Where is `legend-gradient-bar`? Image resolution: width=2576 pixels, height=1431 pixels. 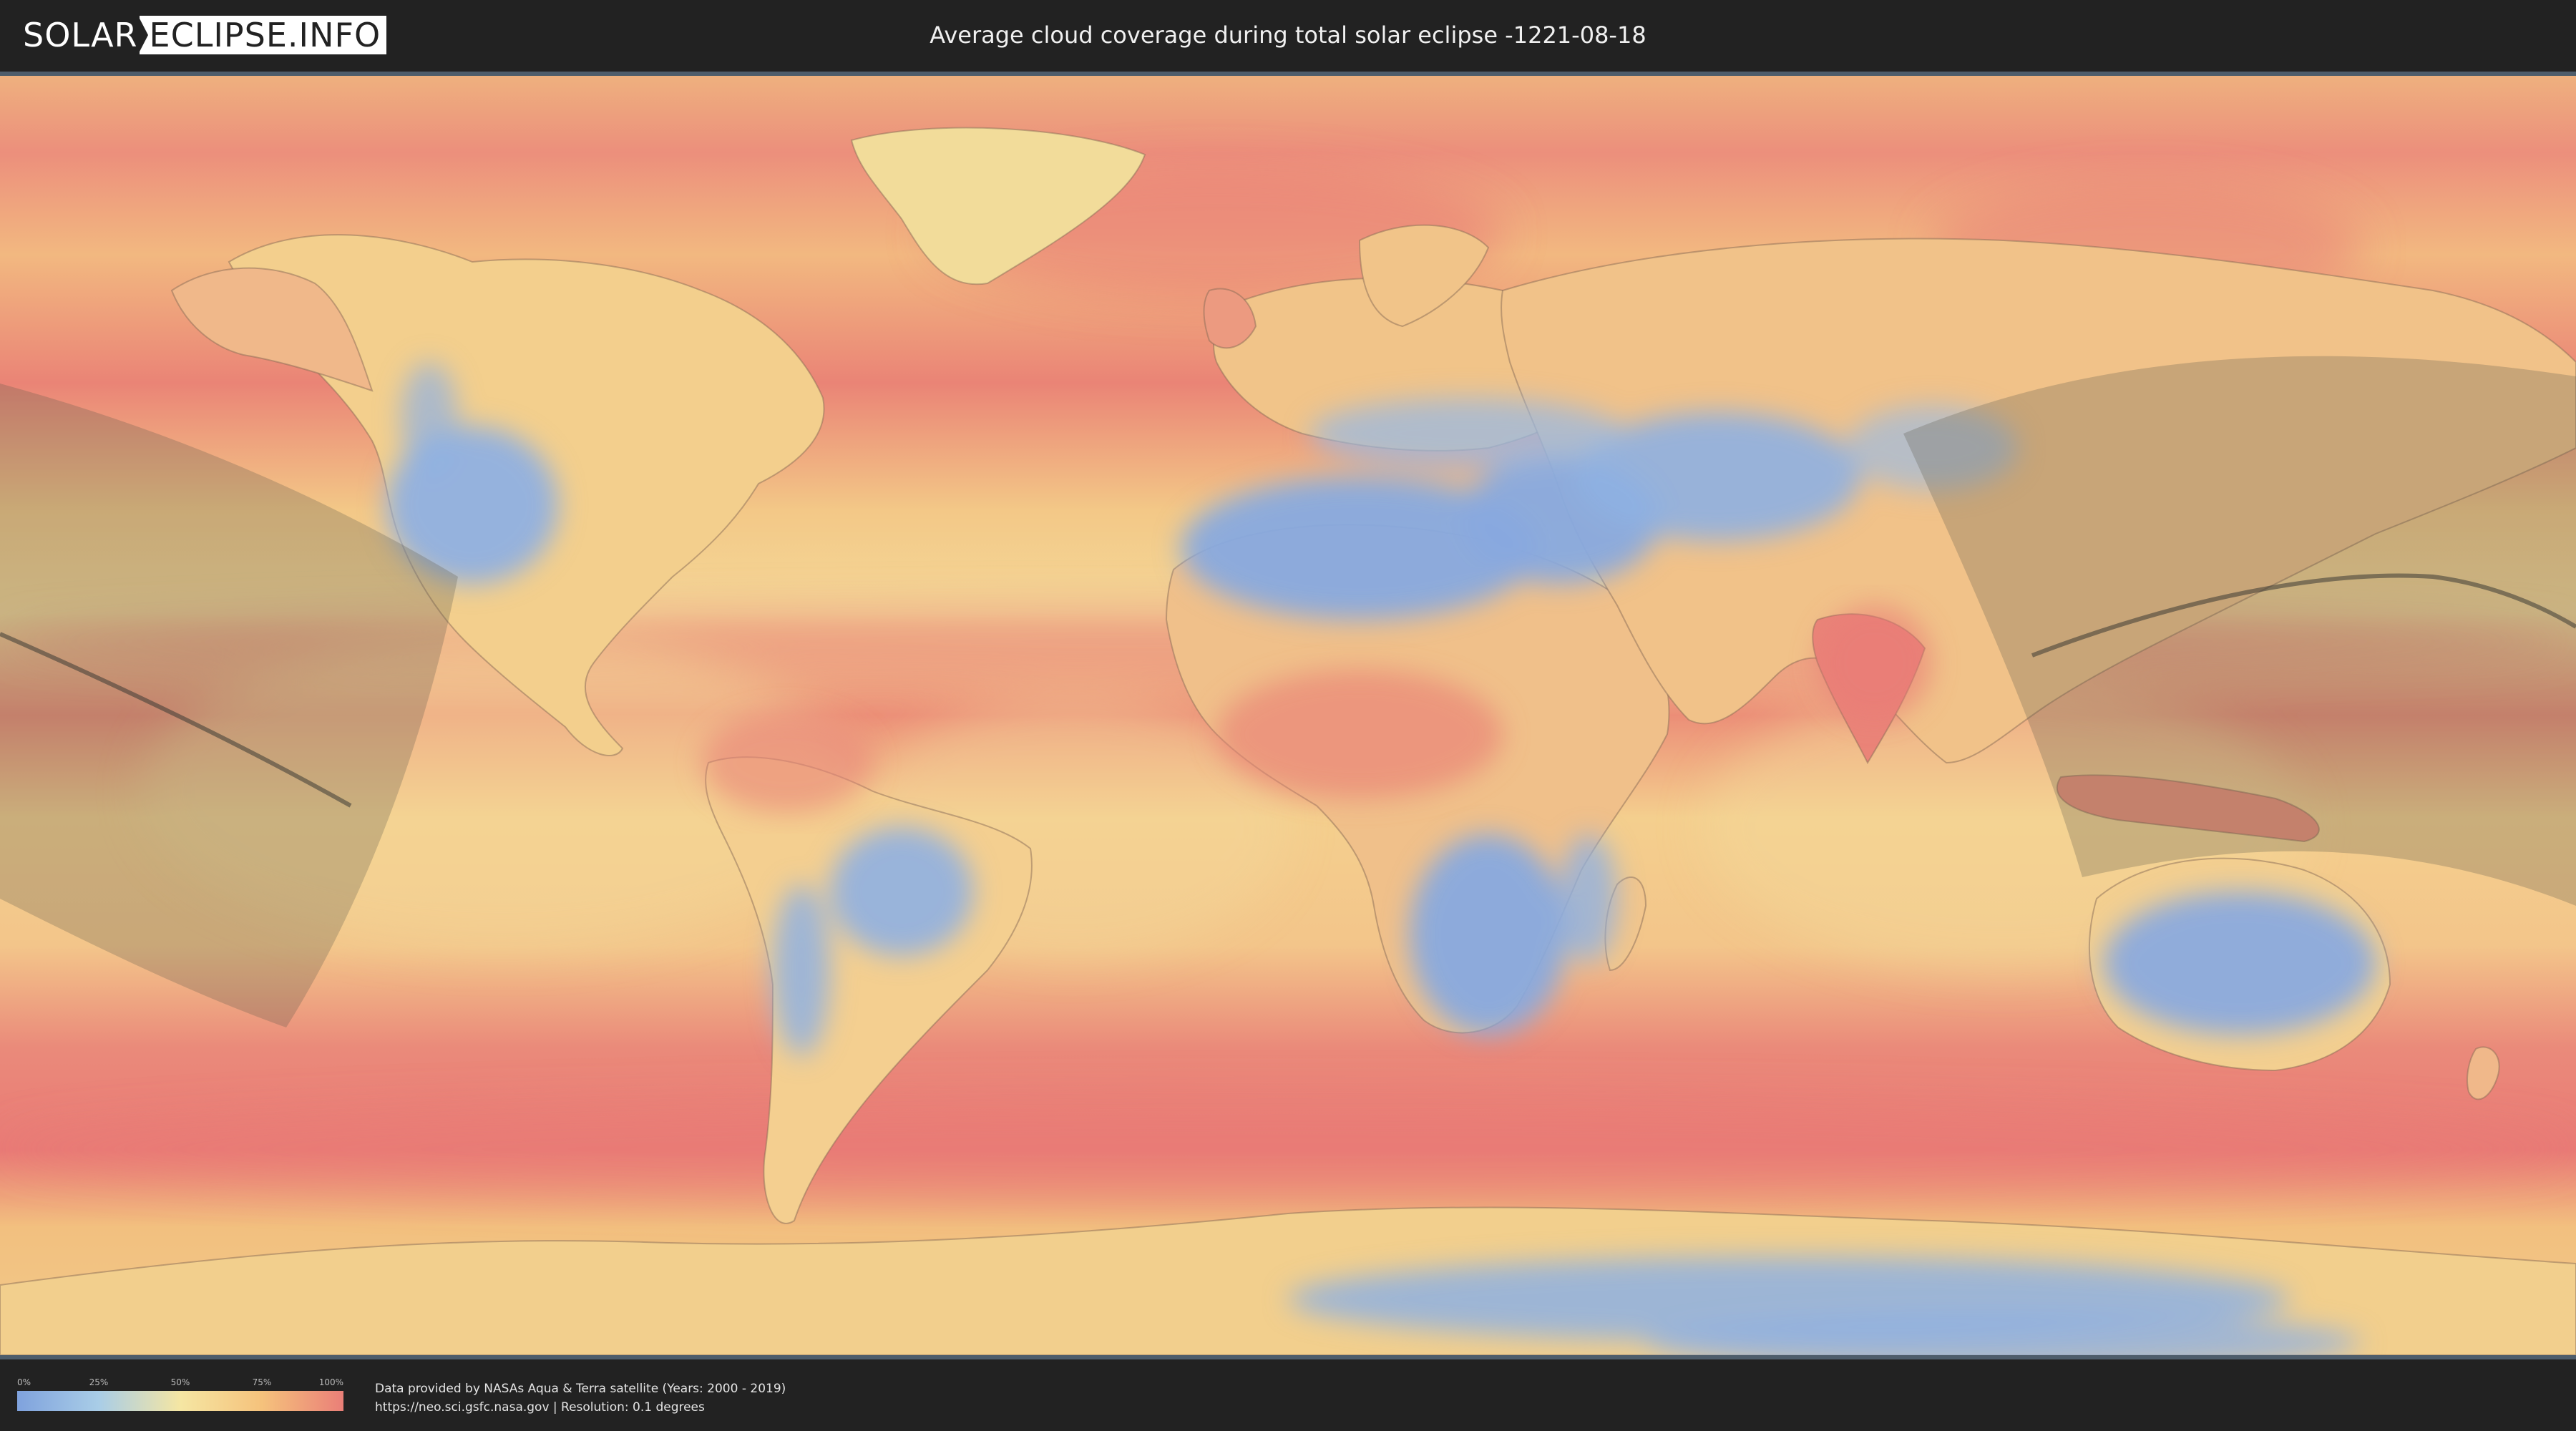 legend-gradient-bar is located at coordinates (180, 1401).